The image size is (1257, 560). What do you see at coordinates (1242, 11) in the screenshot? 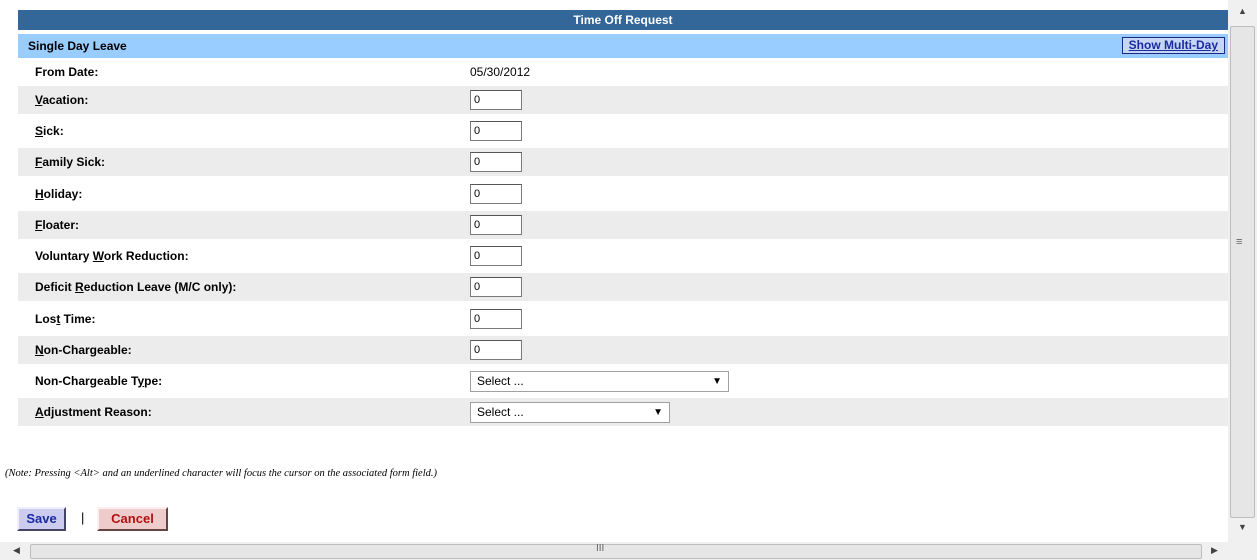
I see `scroll-up-arrow-icon: ▲` at bounding box center [1242, 11].